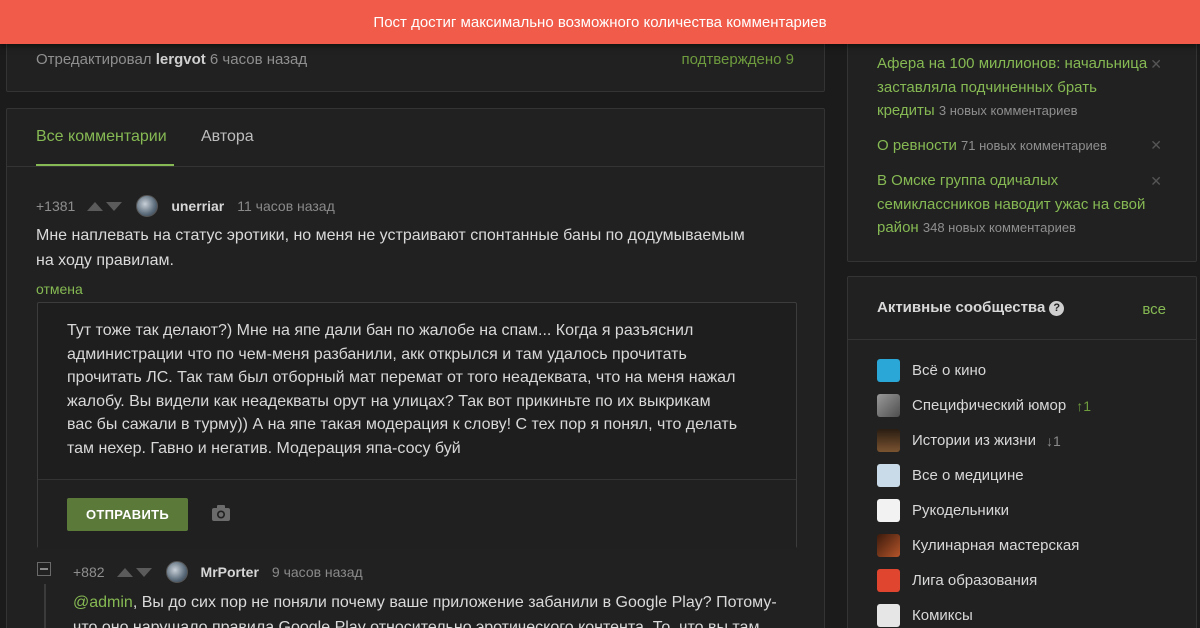 This screenshot has width=1200, height=628. Describe the element at coordinates (317, 572) in the screenshot. I see `comment-time: 9 часов назад` at that location.